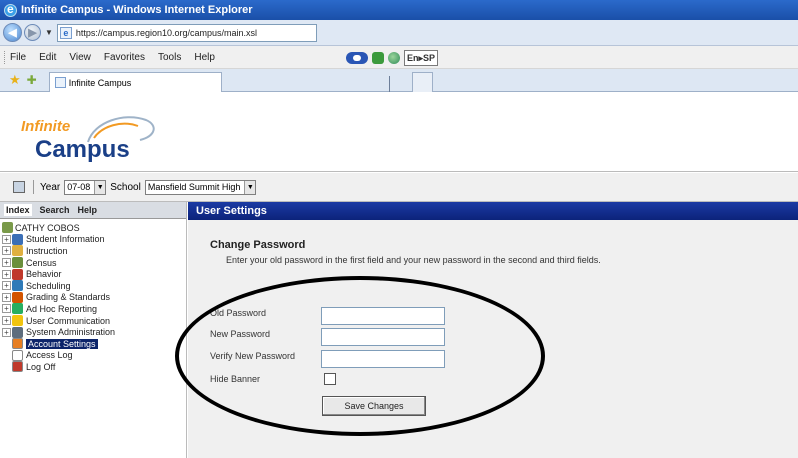 The width and height of the screenshot is (798, 458). Describe the element at coordinates (15, 80) in the screenshot. I see `favorites-star-icon: ★` at that location.